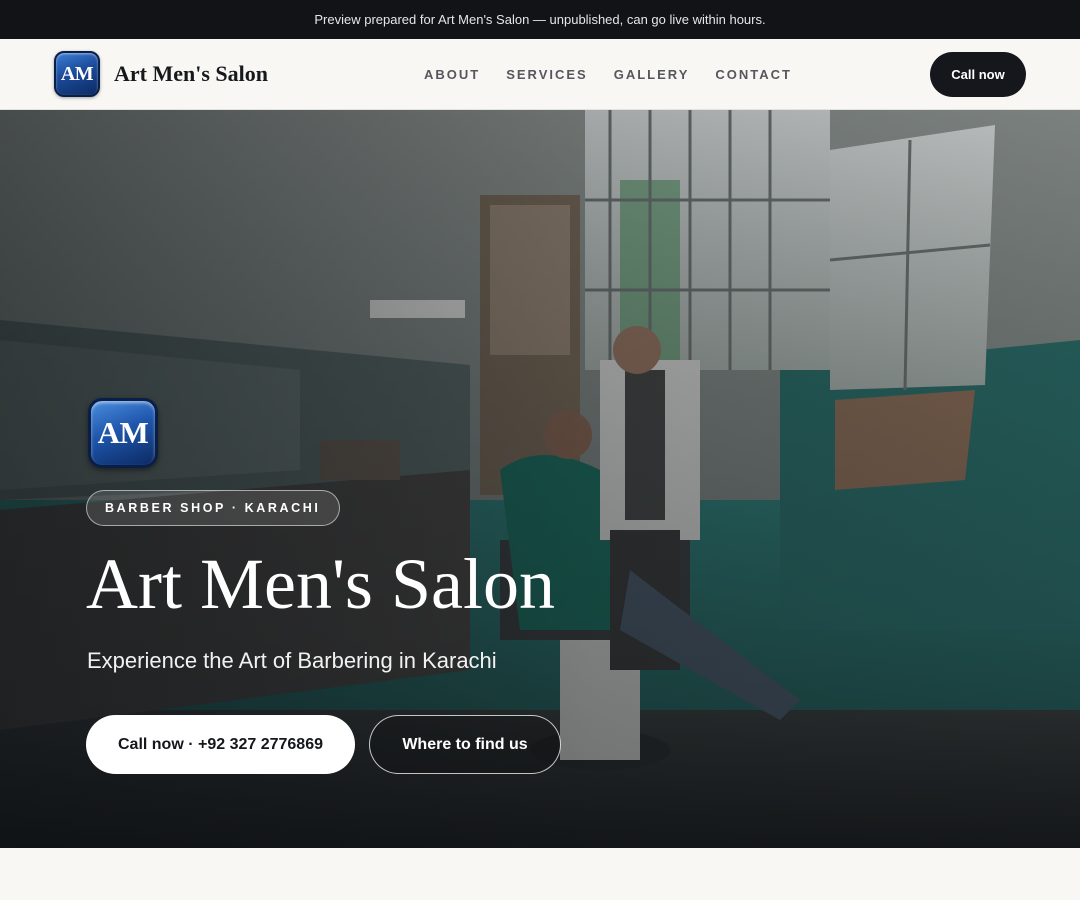 Image resolution: width=1080 pixels, height=900 pixels. I want to click on hero-location-button: Where to find us, so click(465, 744).